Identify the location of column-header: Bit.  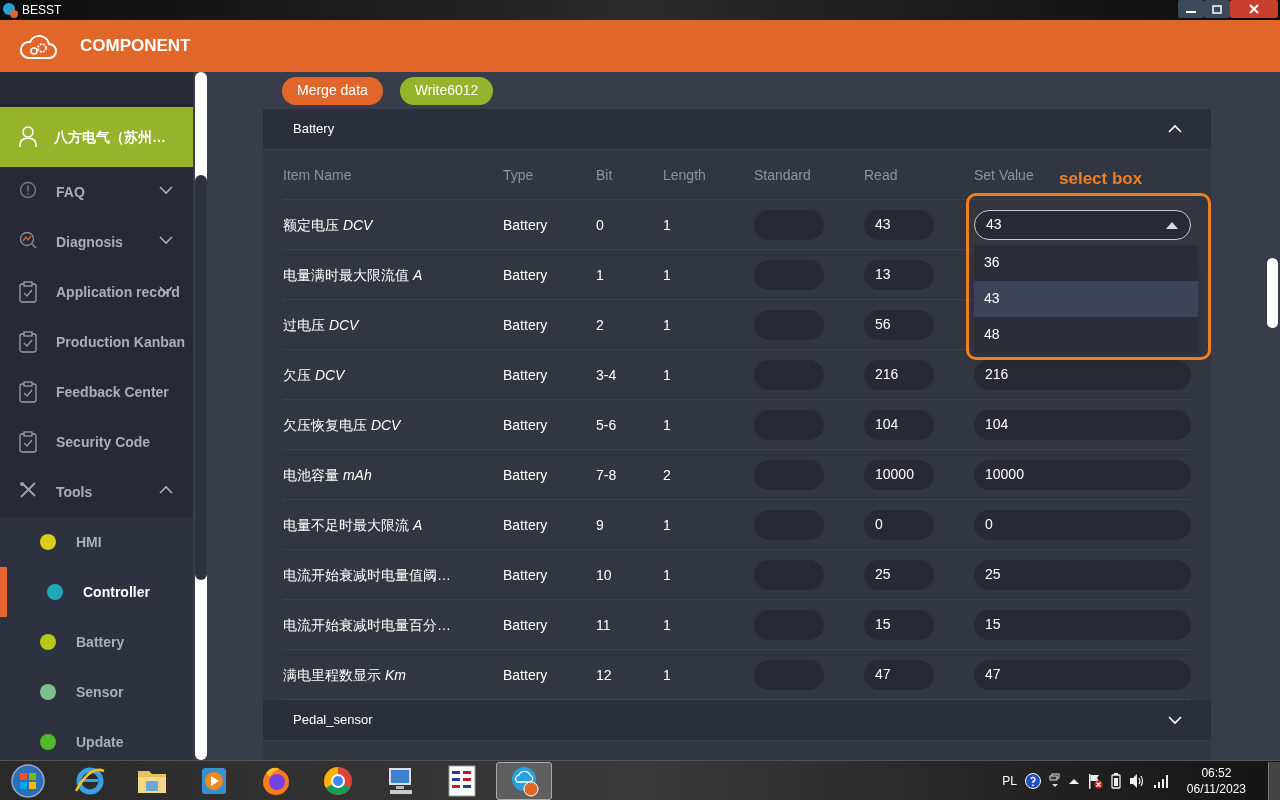
(604, 174).